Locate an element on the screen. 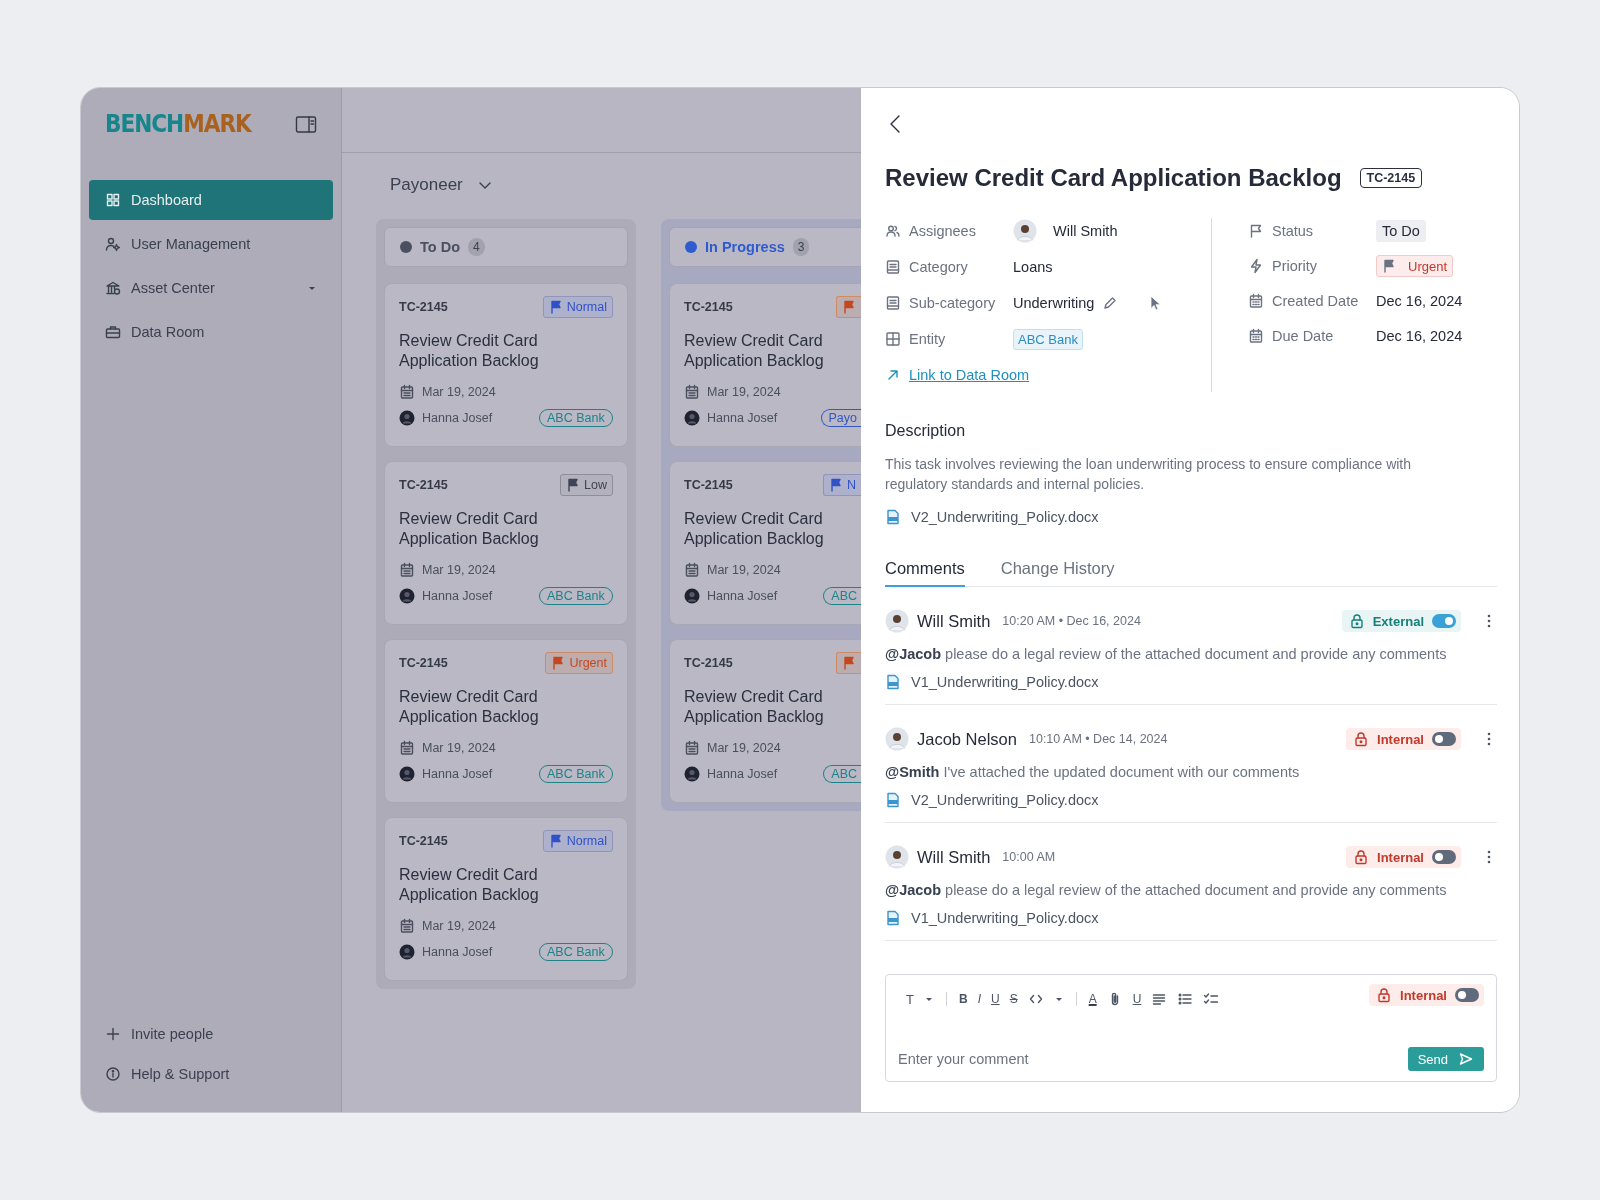 The image size is (1600, 1200). table-icon is located at coordinates (893, 339).